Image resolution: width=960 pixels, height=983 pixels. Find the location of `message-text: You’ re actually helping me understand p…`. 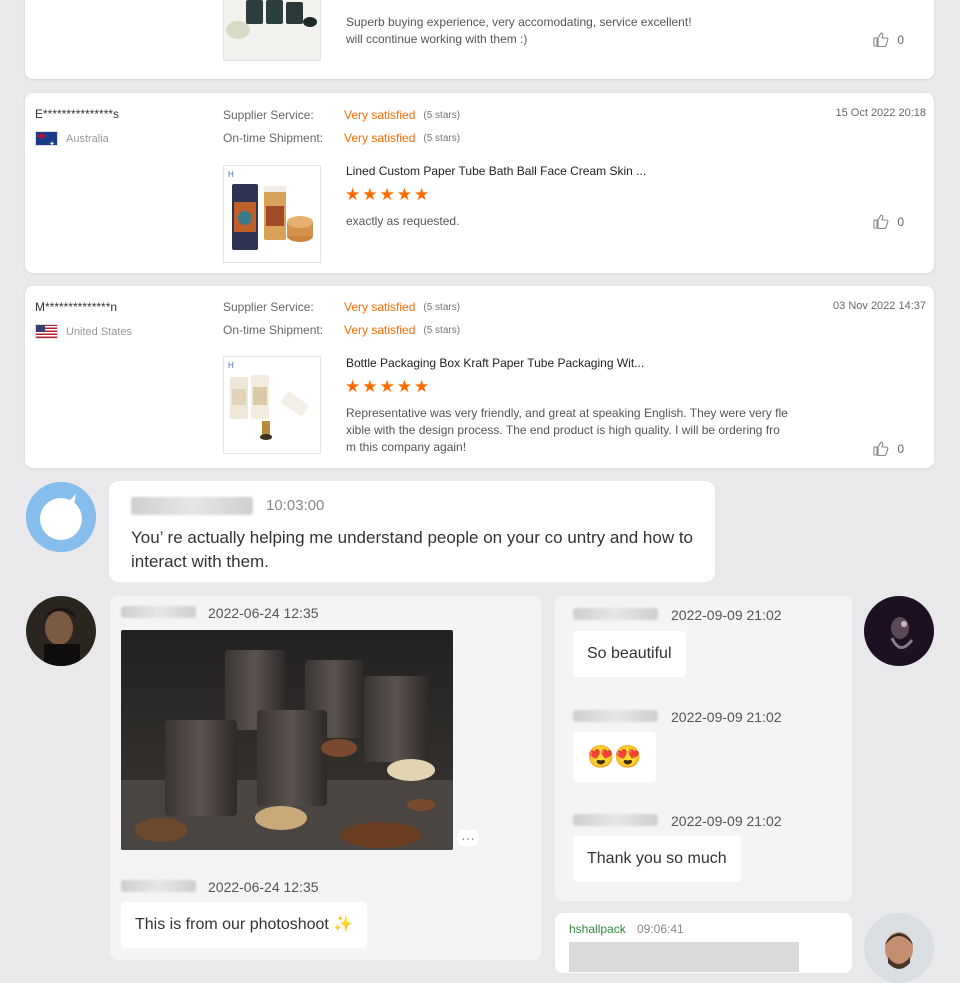

message-text: You’ re actually helping me understand p… is located at coordinates (412, 549).